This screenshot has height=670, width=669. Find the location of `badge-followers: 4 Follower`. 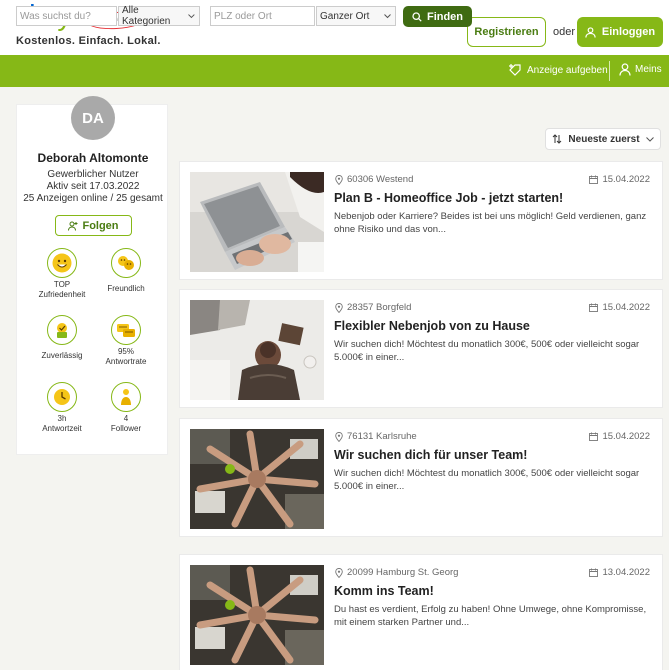

badge-followers: 4 Follower is located at coordinates (126, 408).